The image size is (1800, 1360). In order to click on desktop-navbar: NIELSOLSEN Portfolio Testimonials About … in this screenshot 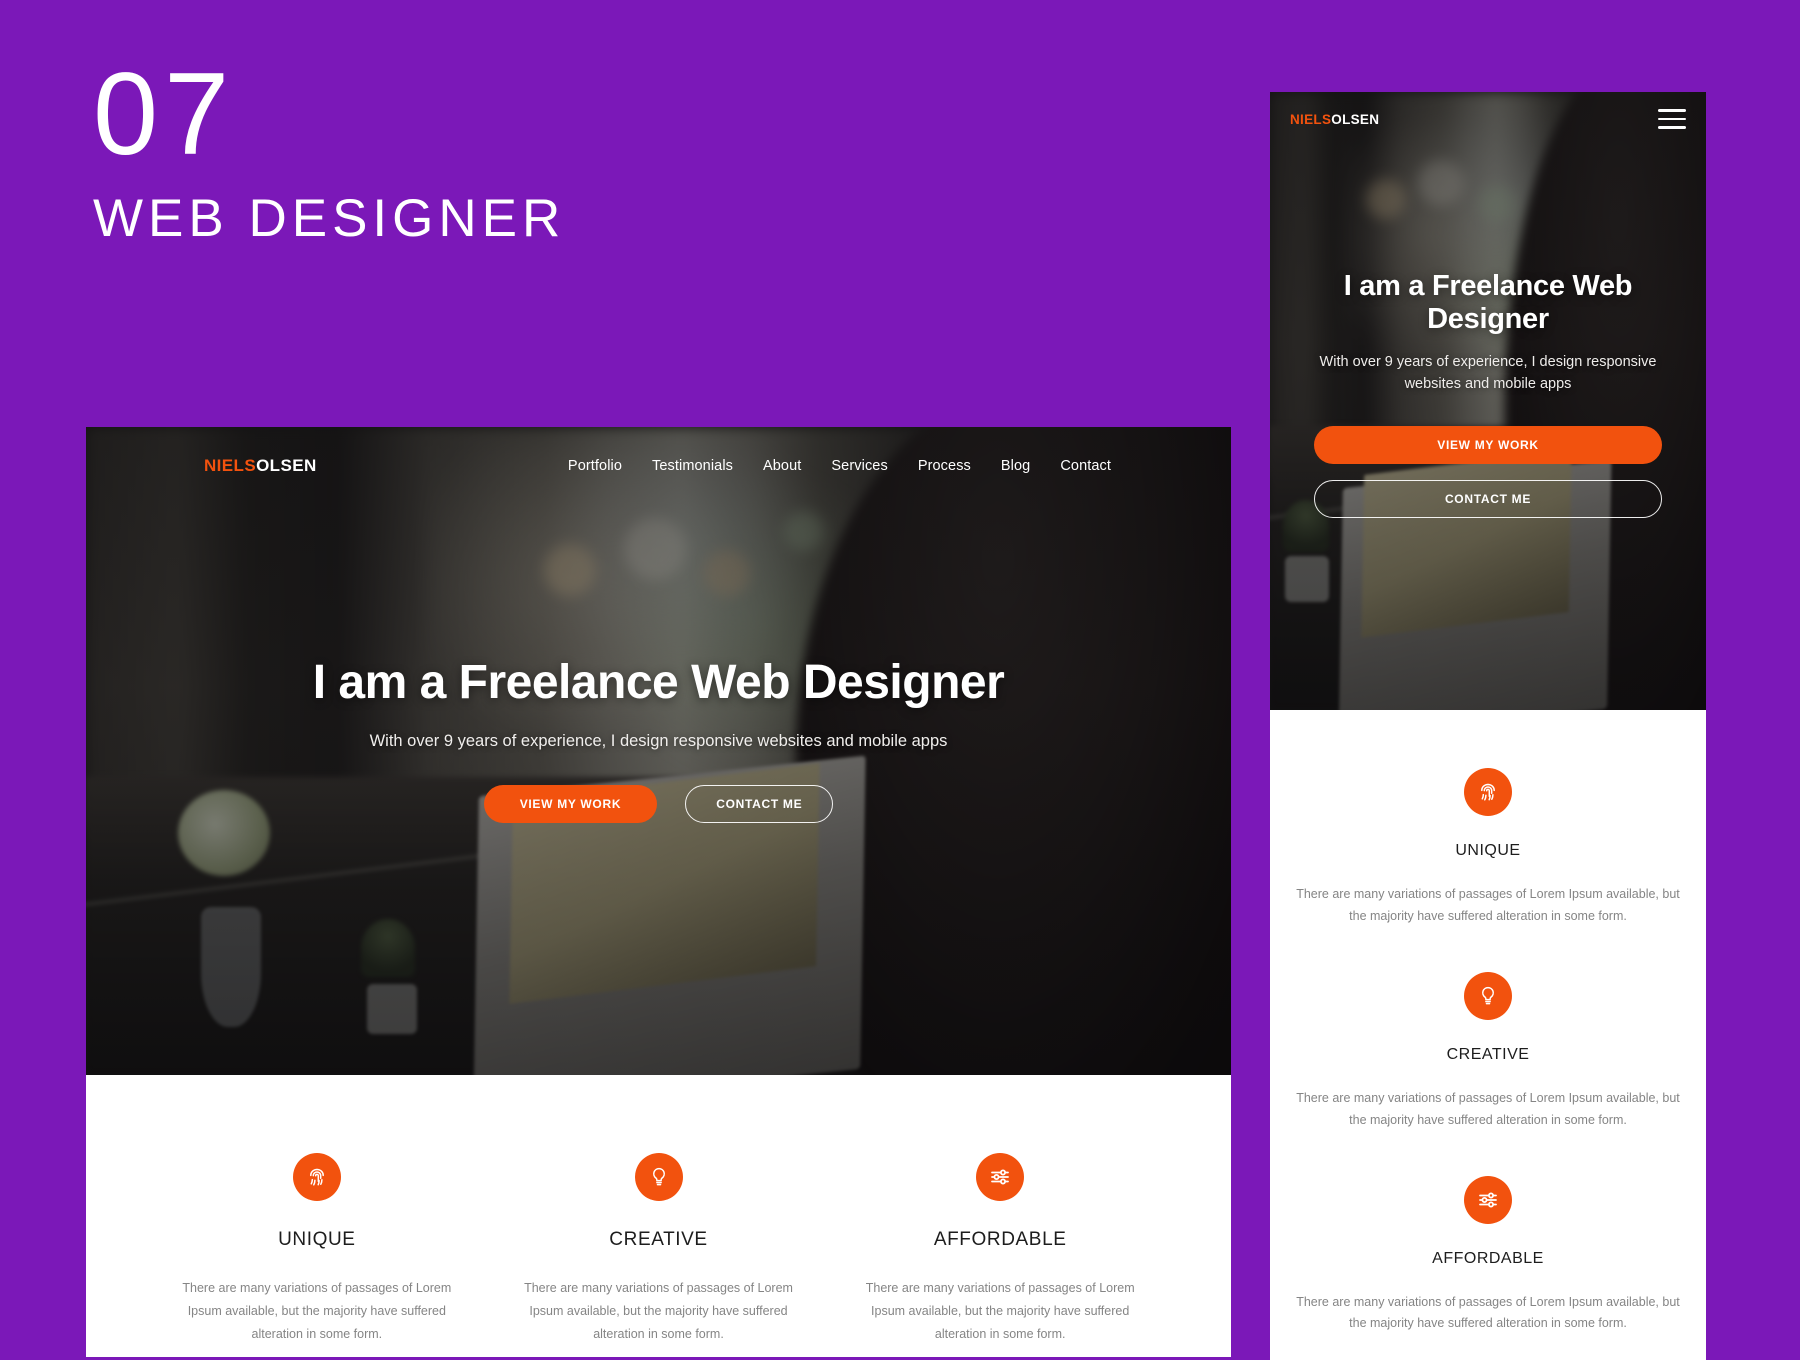, I will do `click(658, 466)`.